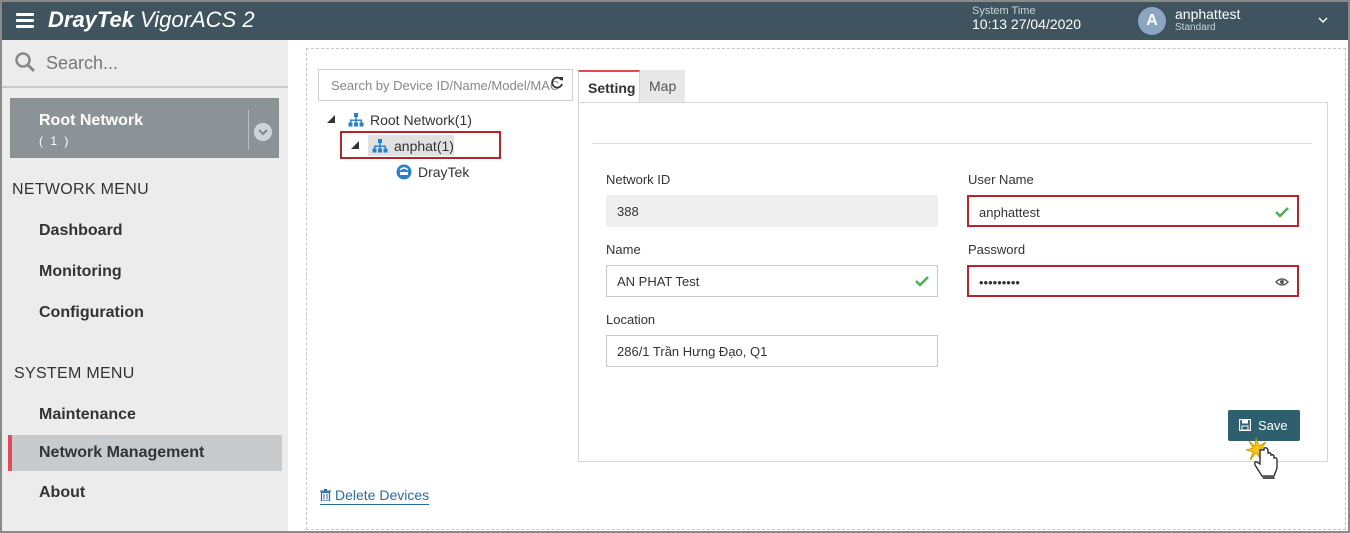 The width and height of the screenshot is (1350, 533). What do you see at coordinates (557, 83) in the screenshot?
I see `refresh-icon` at bounding box center [557, 83].